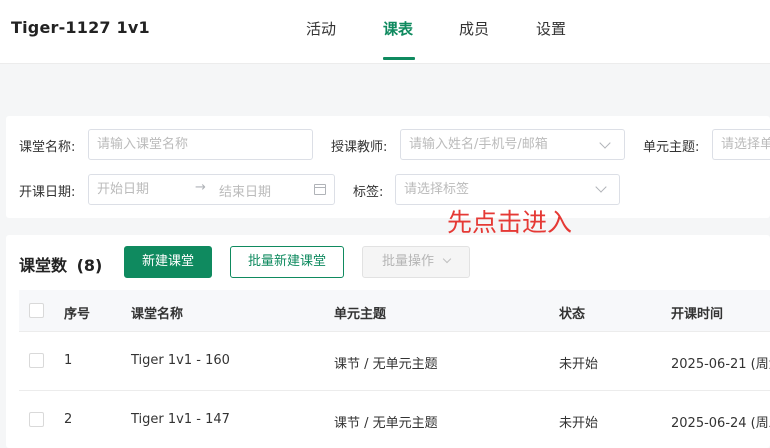 The image size is (770, 448). Describe the element at coordinates (321, 28) in the screenshot. I see `tab-activities: 活动` at that location.